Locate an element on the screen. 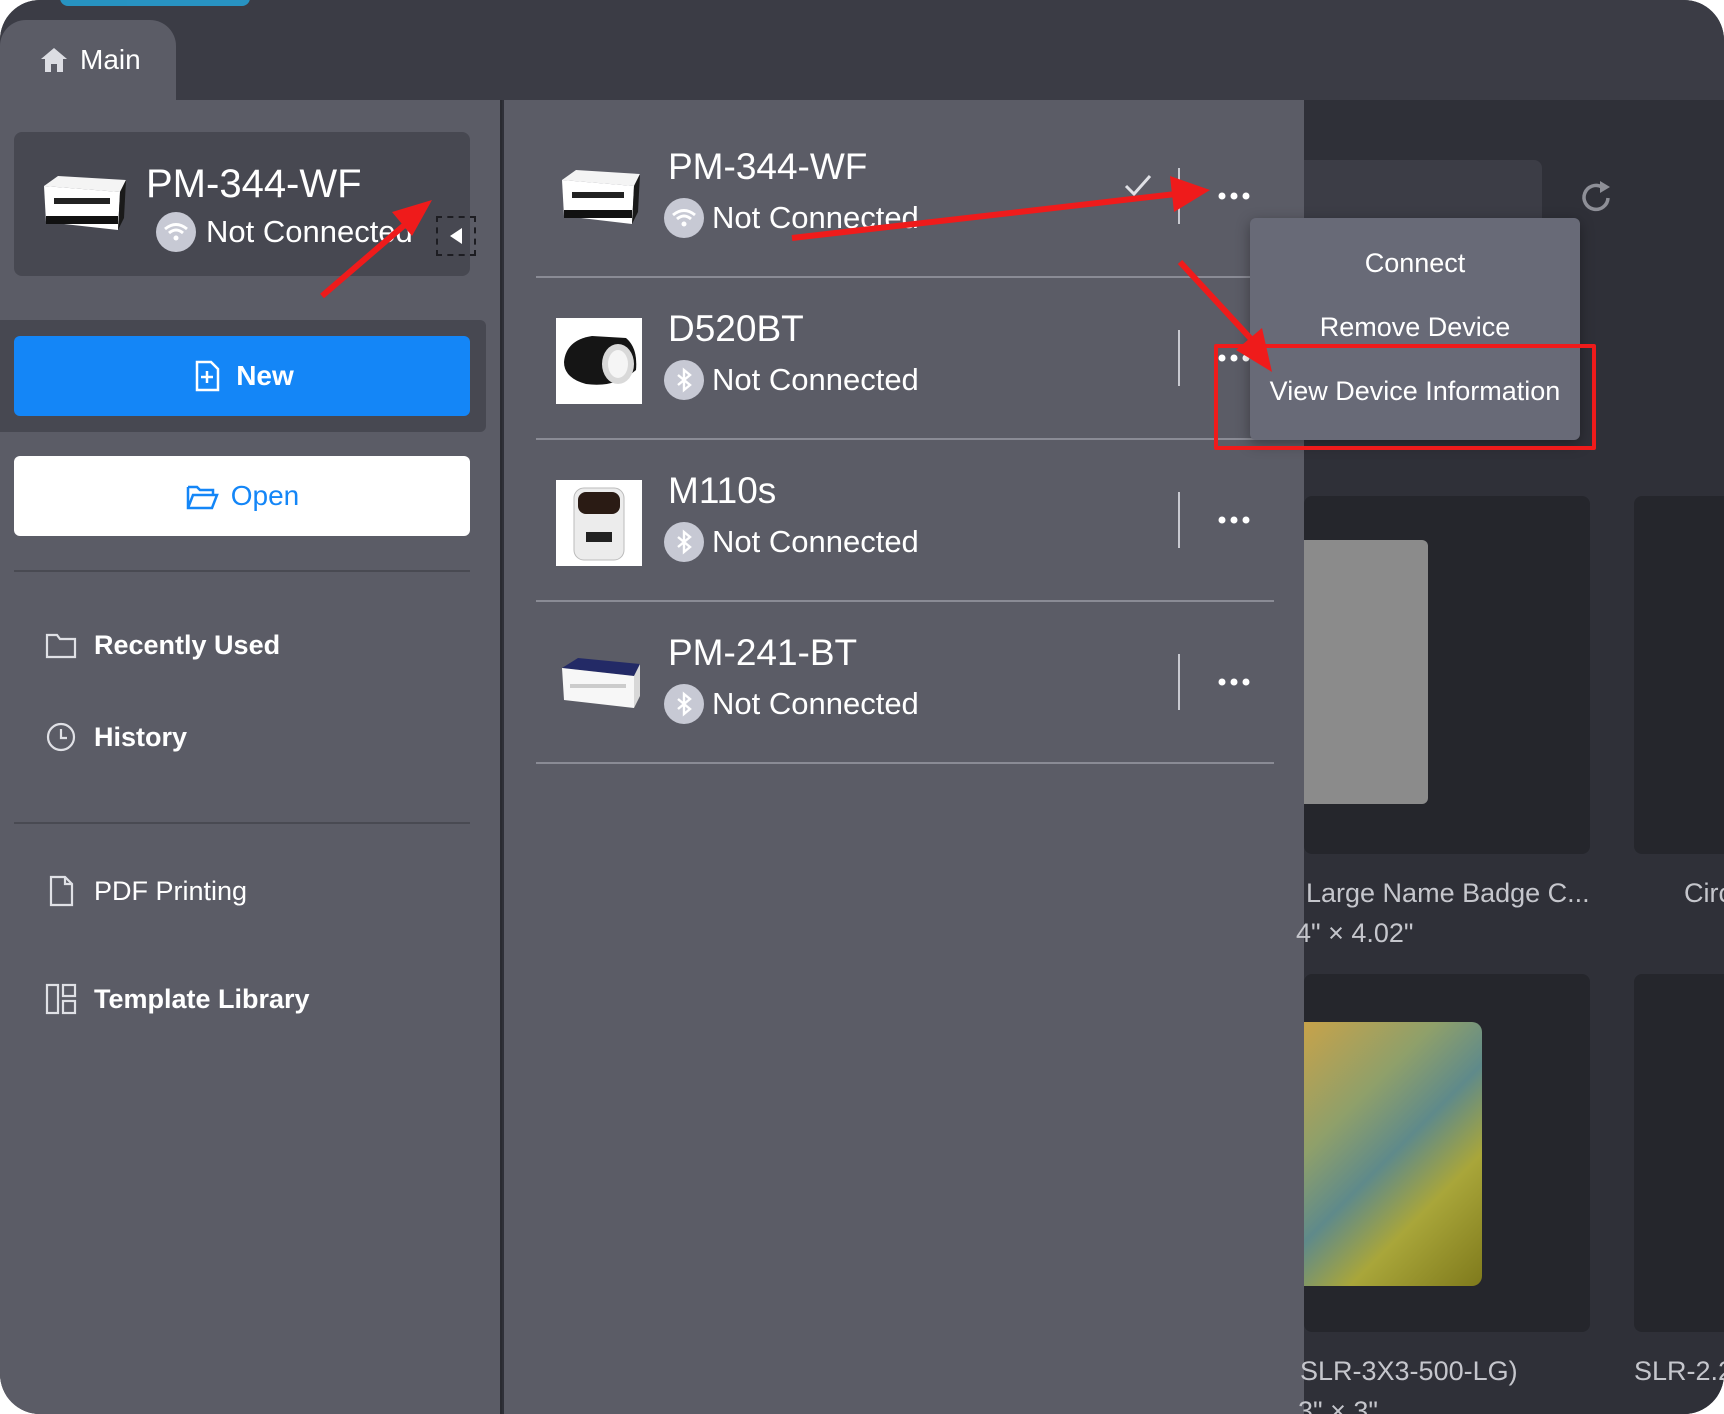  tab-main: Main is located at coordinates (88, 60).